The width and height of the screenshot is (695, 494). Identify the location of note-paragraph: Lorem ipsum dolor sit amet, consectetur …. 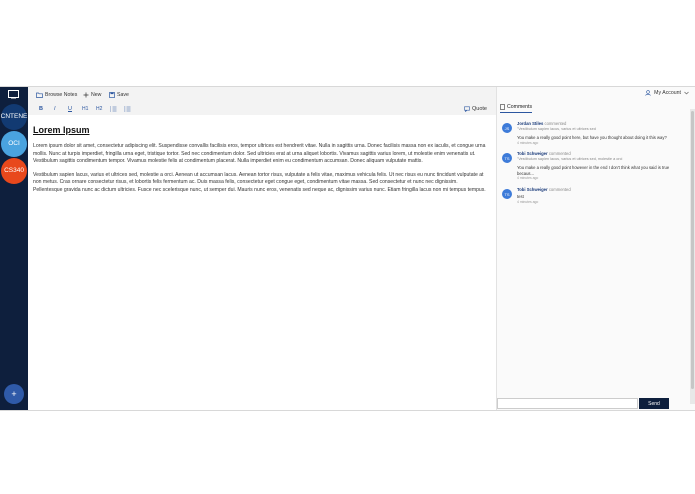
(259, 154).